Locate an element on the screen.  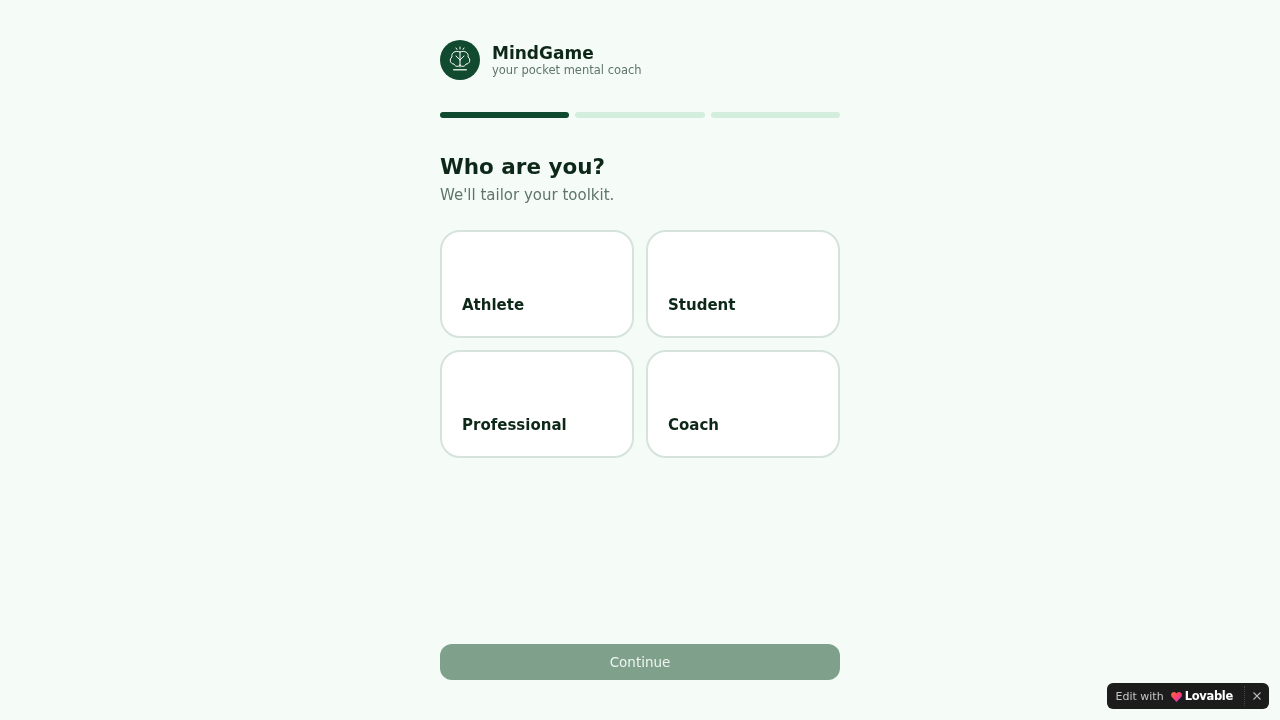
question-subtitle: We'll tailor your toolkit. is located at coordinates (528, 195).